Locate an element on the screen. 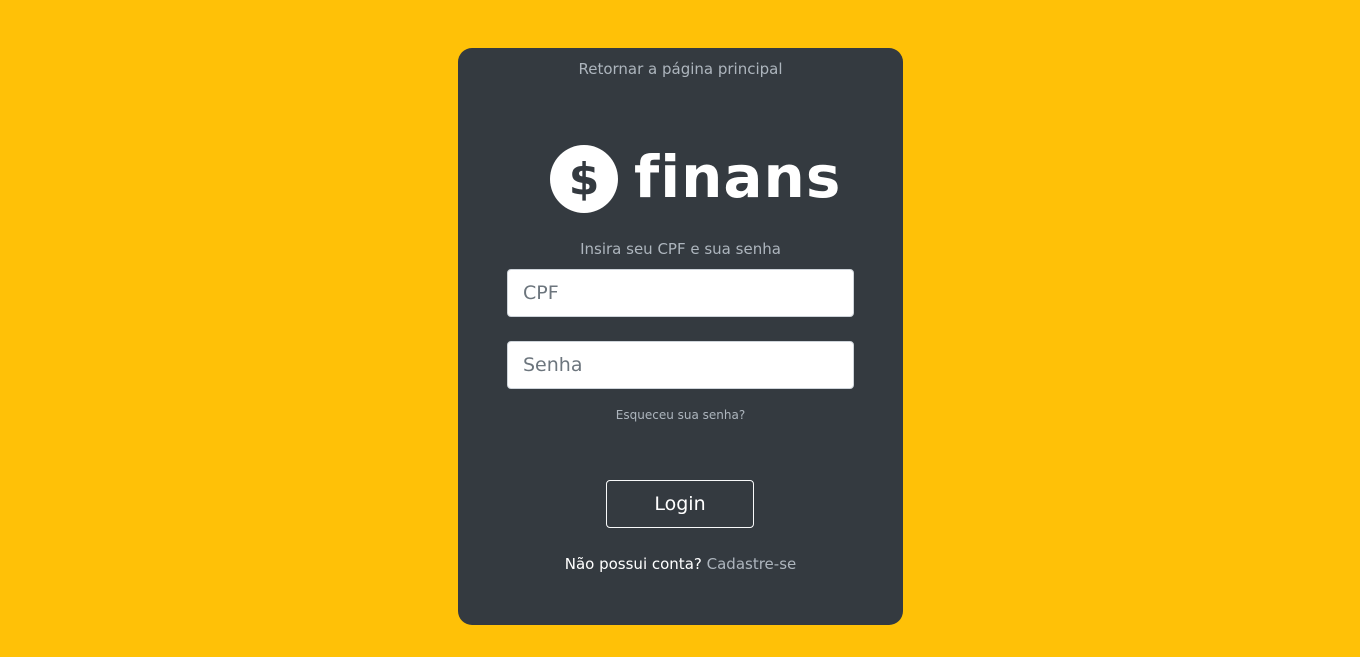 The height and width of the screenshot is (657, 1360). brand-logo: $ finans is located at coordinates (695, 179).